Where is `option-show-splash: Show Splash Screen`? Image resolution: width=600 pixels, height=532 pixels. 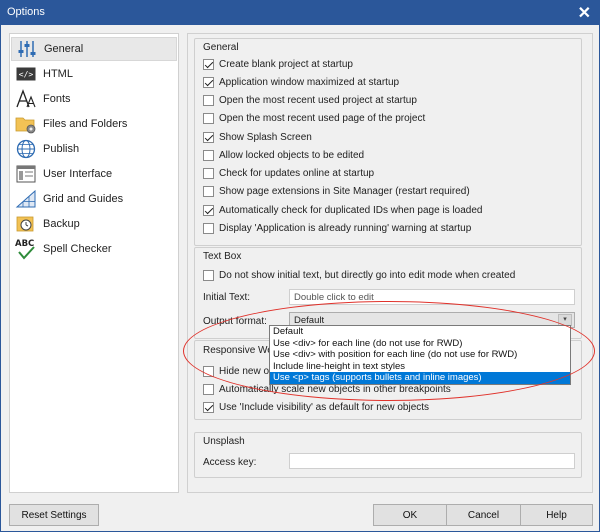
option-show-splash: Show Splash Screen is located at coordinates (257, 137).